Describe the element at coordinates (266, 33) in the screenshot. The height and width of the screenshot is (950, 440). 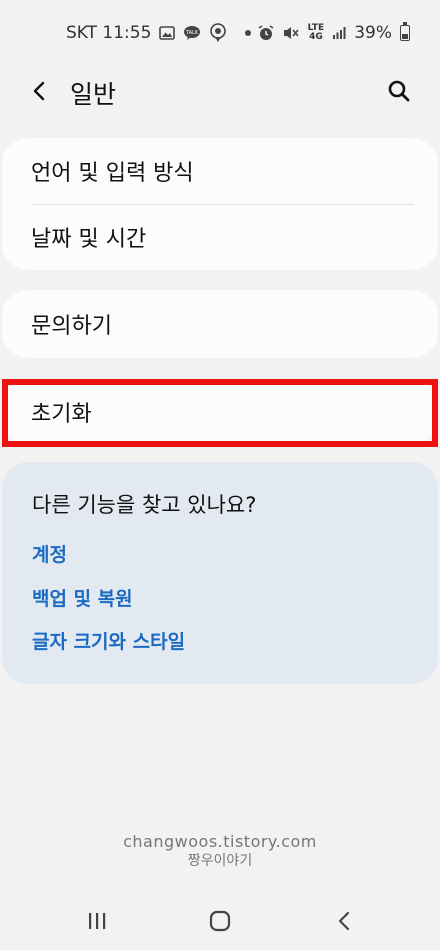
I see `alarm-icon` at that location.